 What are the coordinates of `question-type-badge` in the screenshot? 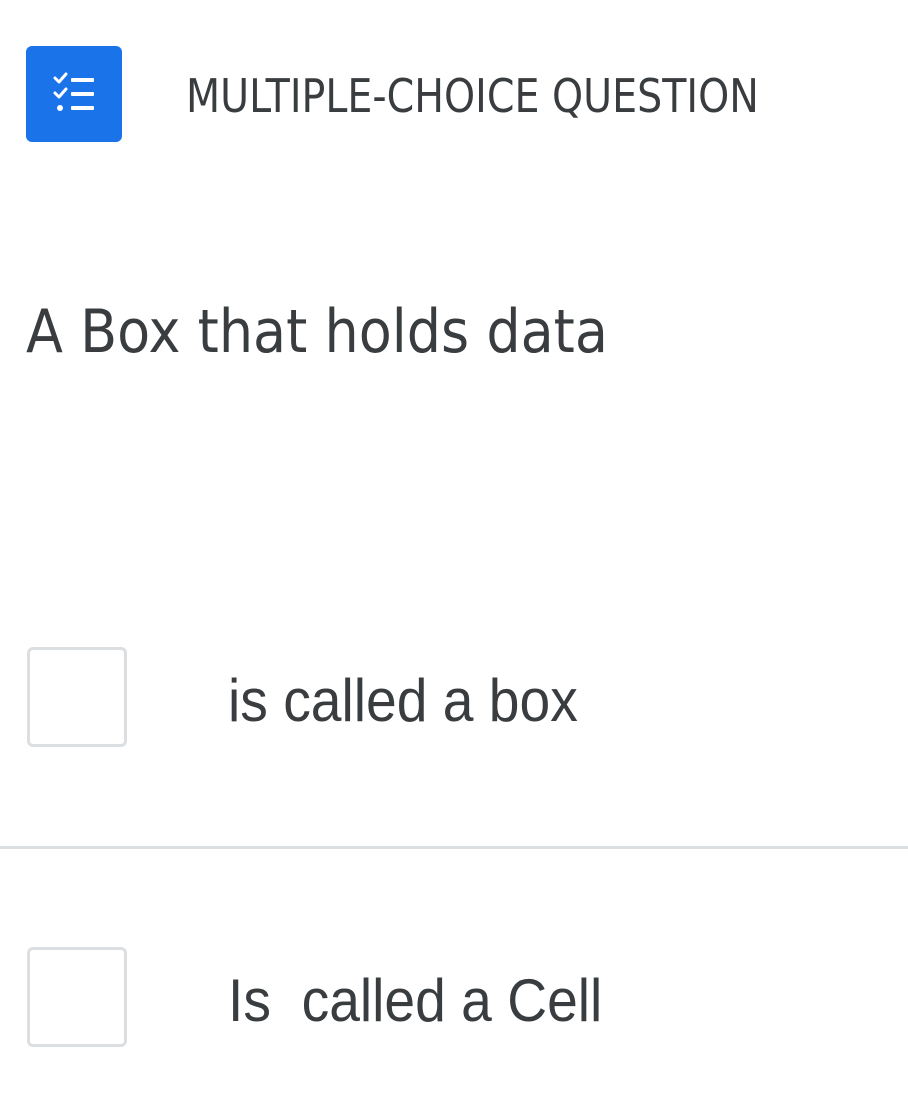 It's located at (74, 94).